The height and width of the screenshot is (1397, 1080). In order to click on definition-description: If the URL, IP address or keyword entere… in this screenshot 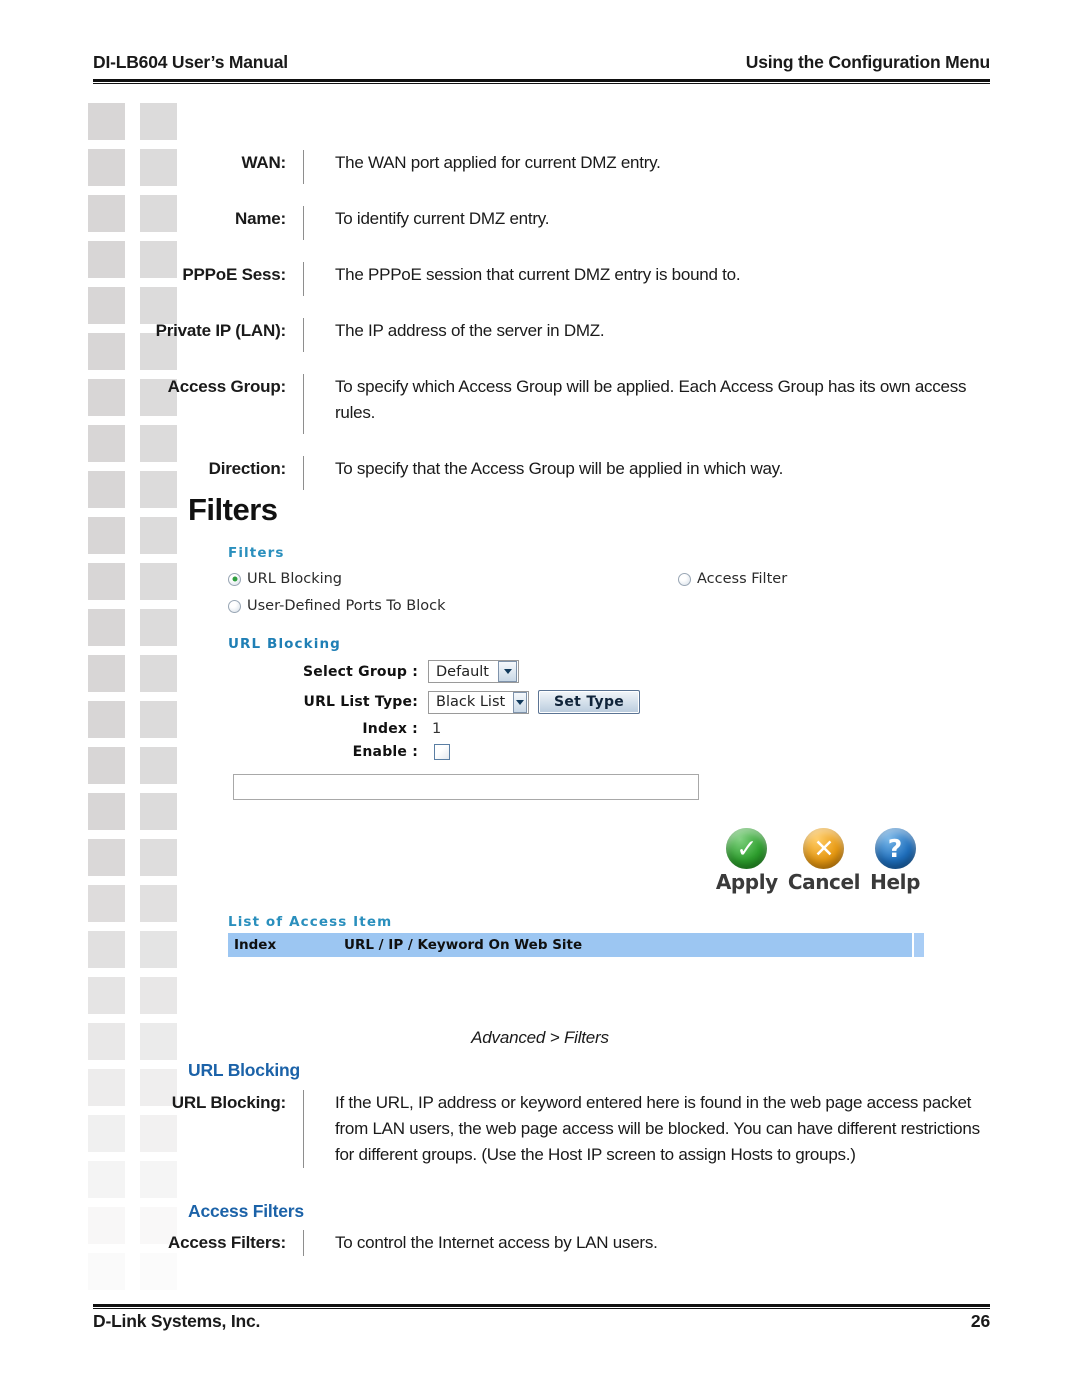, I will do `click(648, 1129)`.